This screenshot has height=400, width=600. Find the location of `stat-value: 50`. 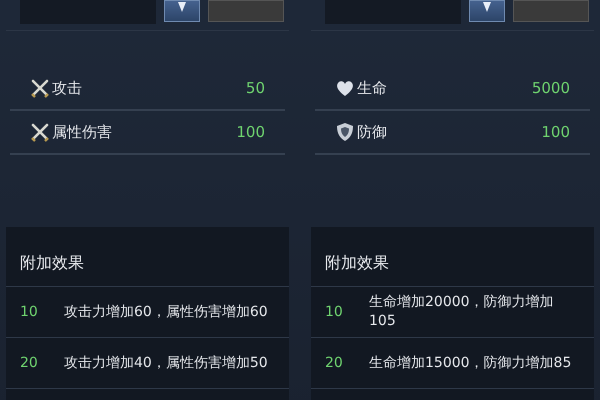

stat-value: 50 is located at coordinates (255, 88).